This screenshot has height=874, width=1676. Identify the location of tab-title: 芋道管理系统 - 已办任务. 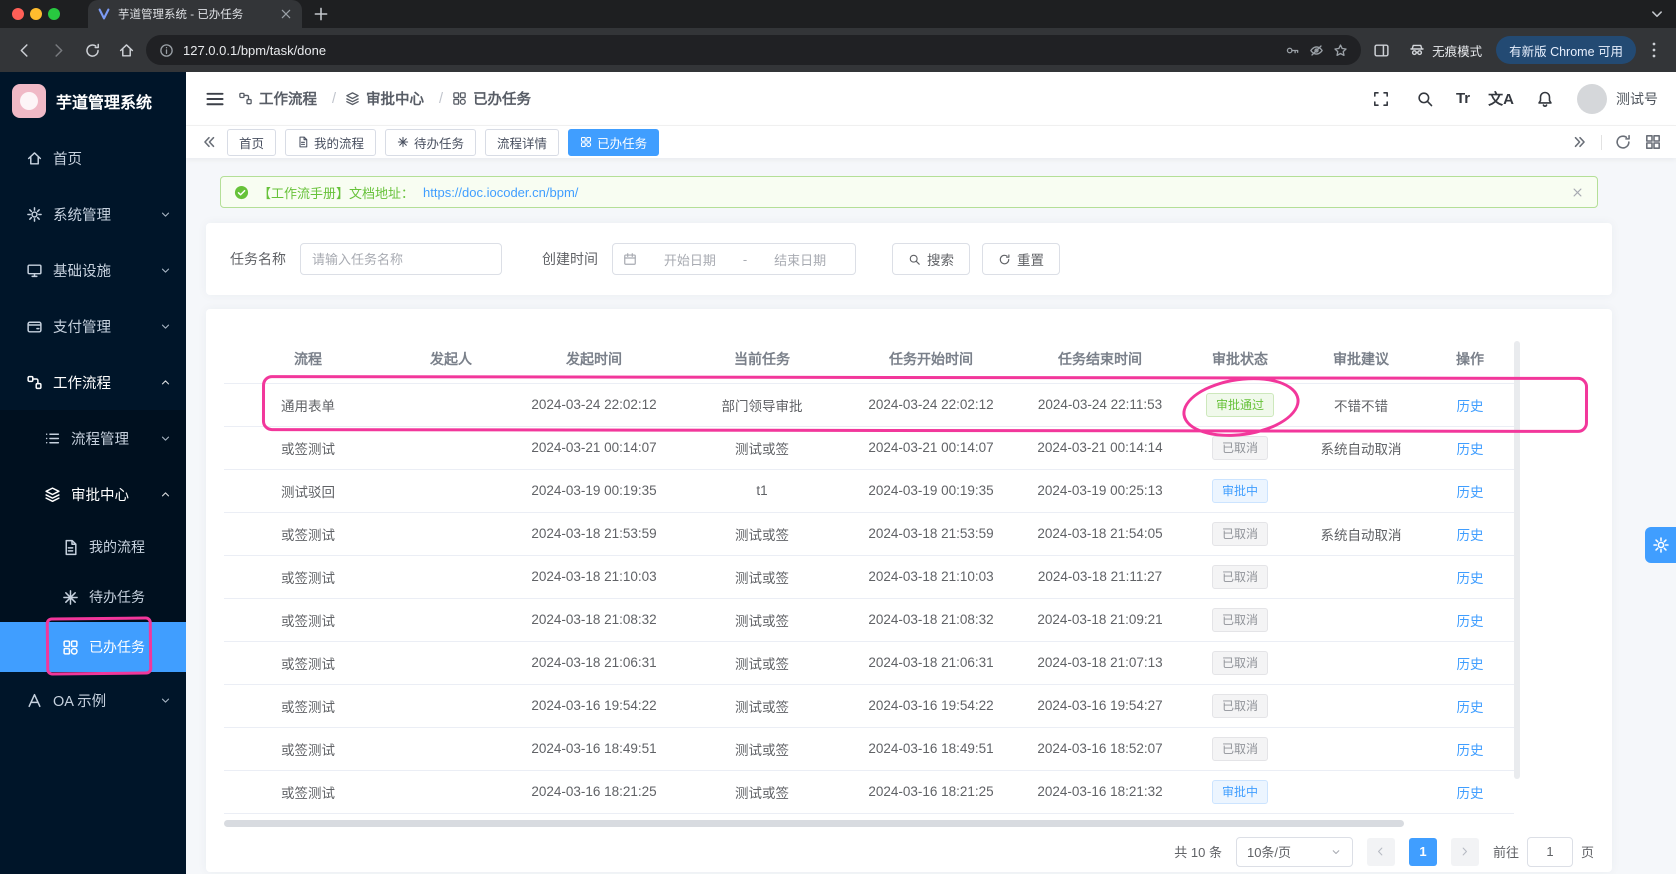
(181, 15).